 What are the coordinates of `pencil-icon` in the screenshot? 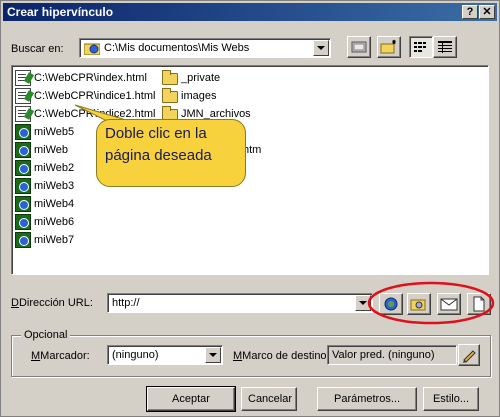 It's located at (469, 356).